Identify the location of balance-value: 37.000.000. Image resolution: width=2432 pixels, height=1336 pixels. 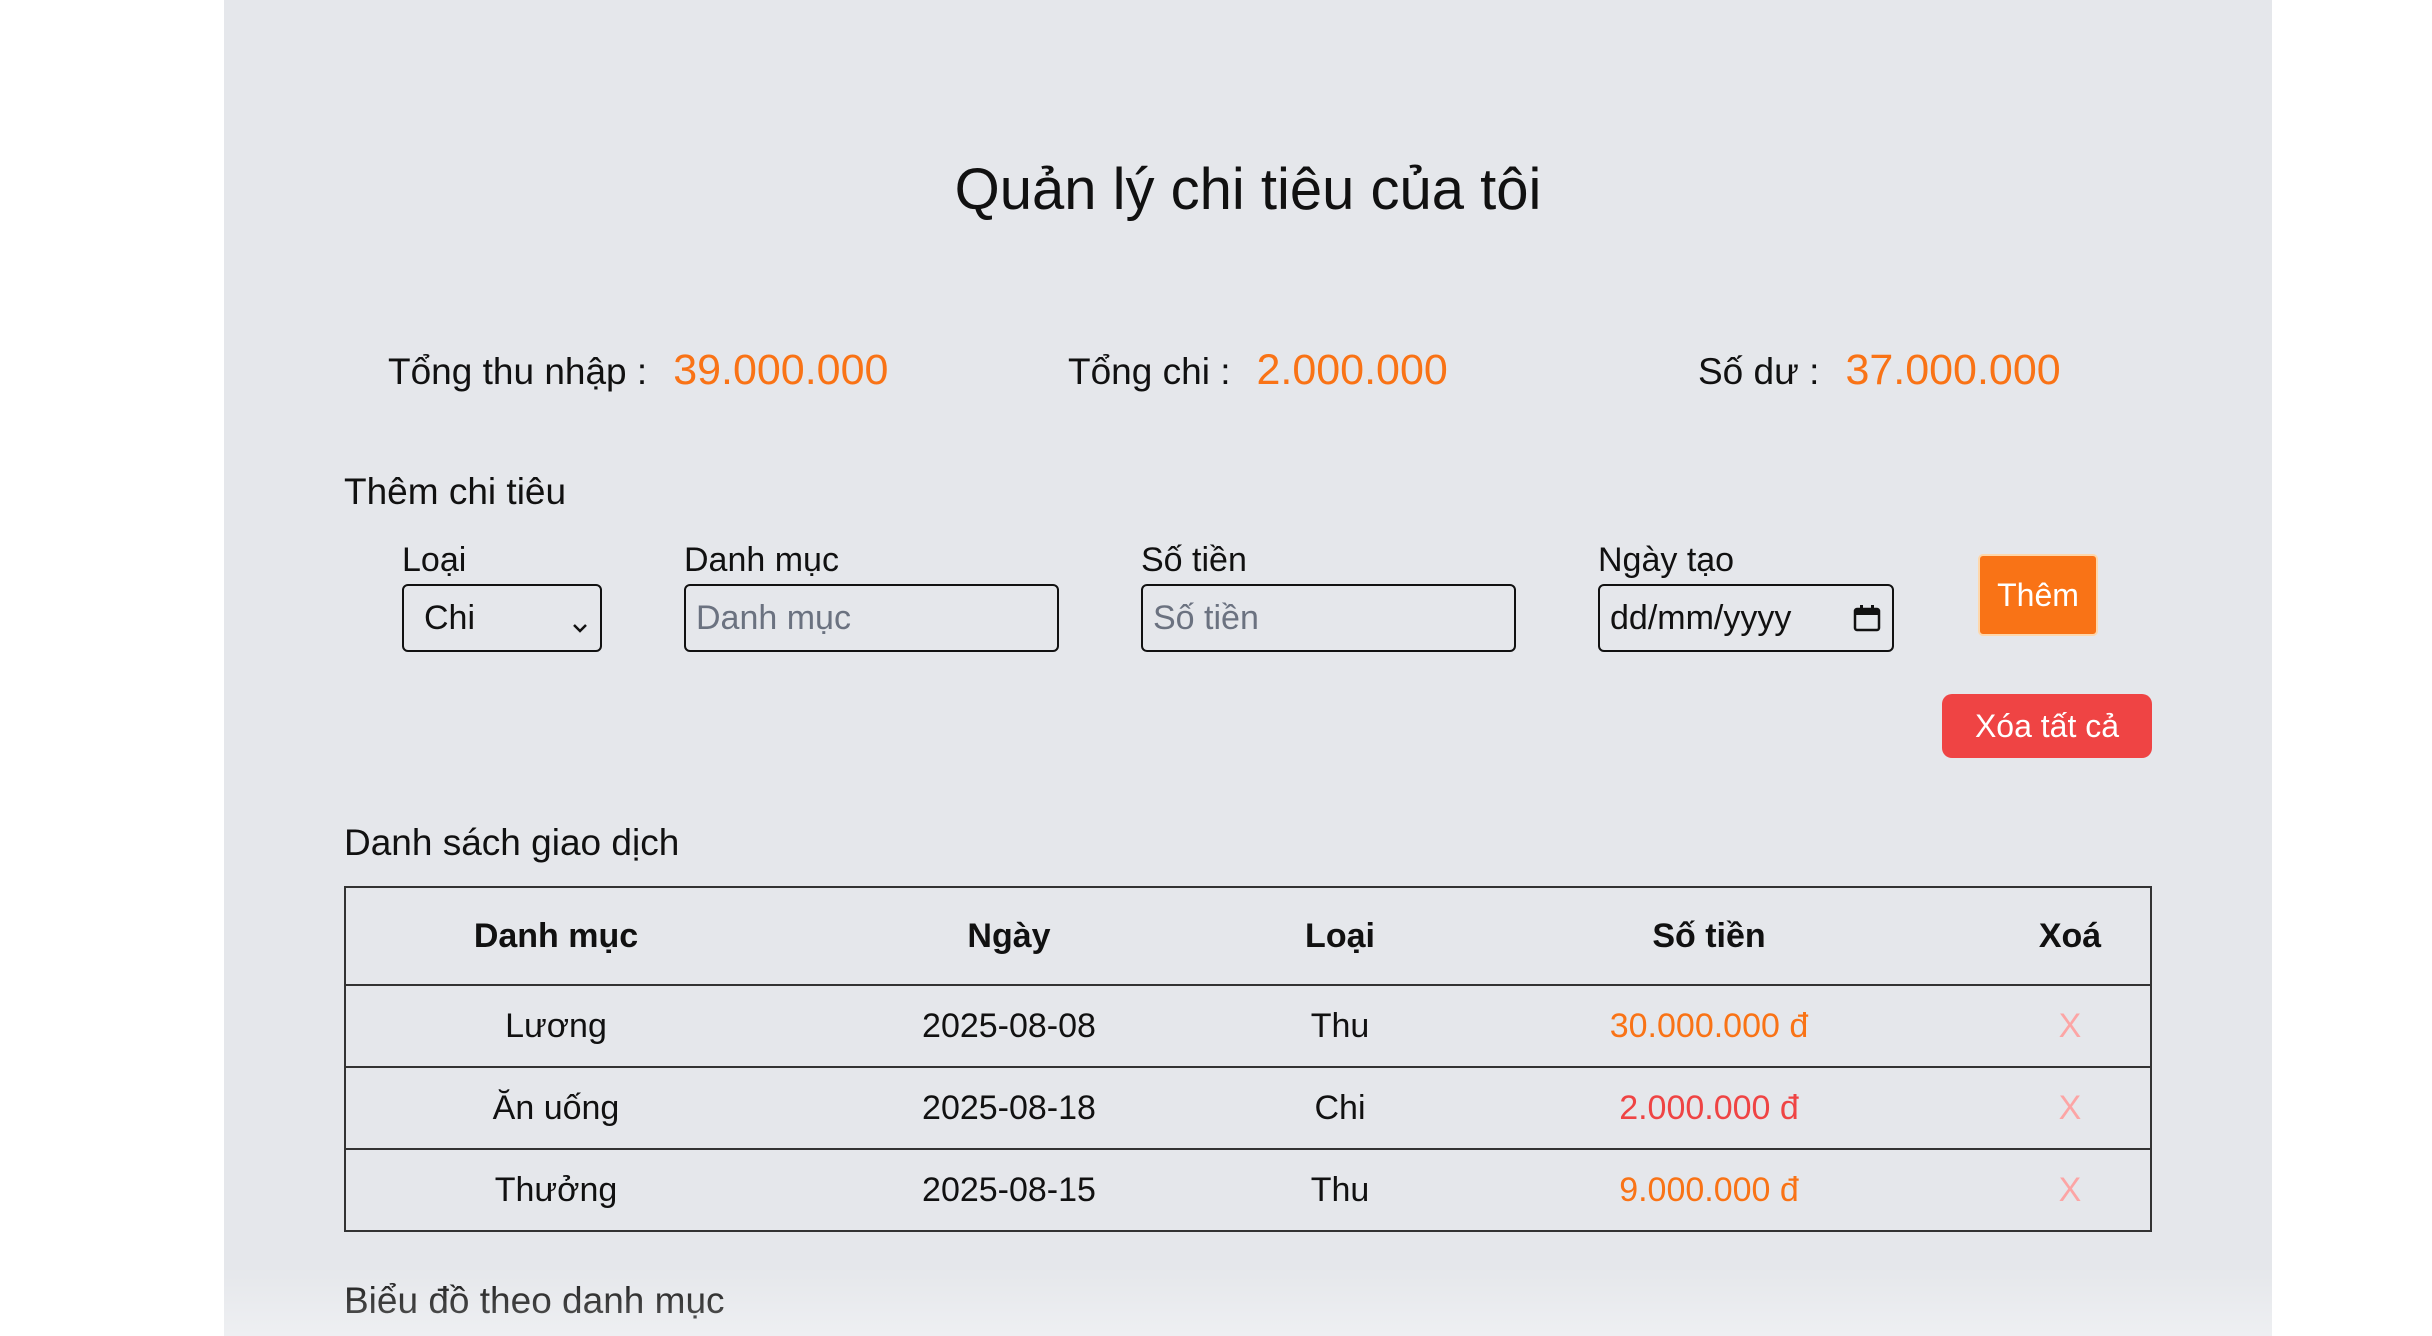
(1953, 370).